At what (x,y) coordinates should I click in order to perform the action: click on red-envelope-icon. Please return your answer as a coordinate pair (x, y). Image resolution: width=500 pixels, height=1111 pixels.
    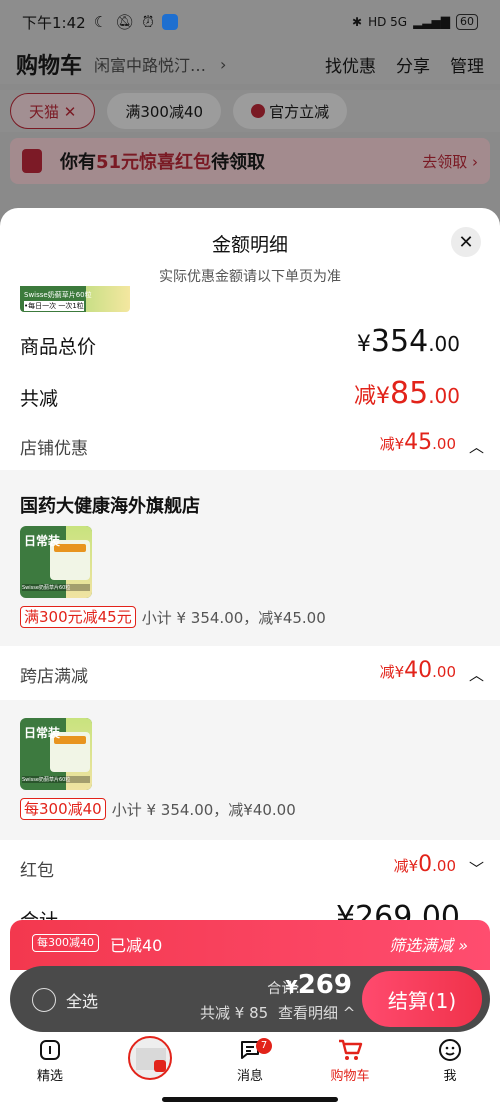
    Looking at the image, I should click on (32, 161).